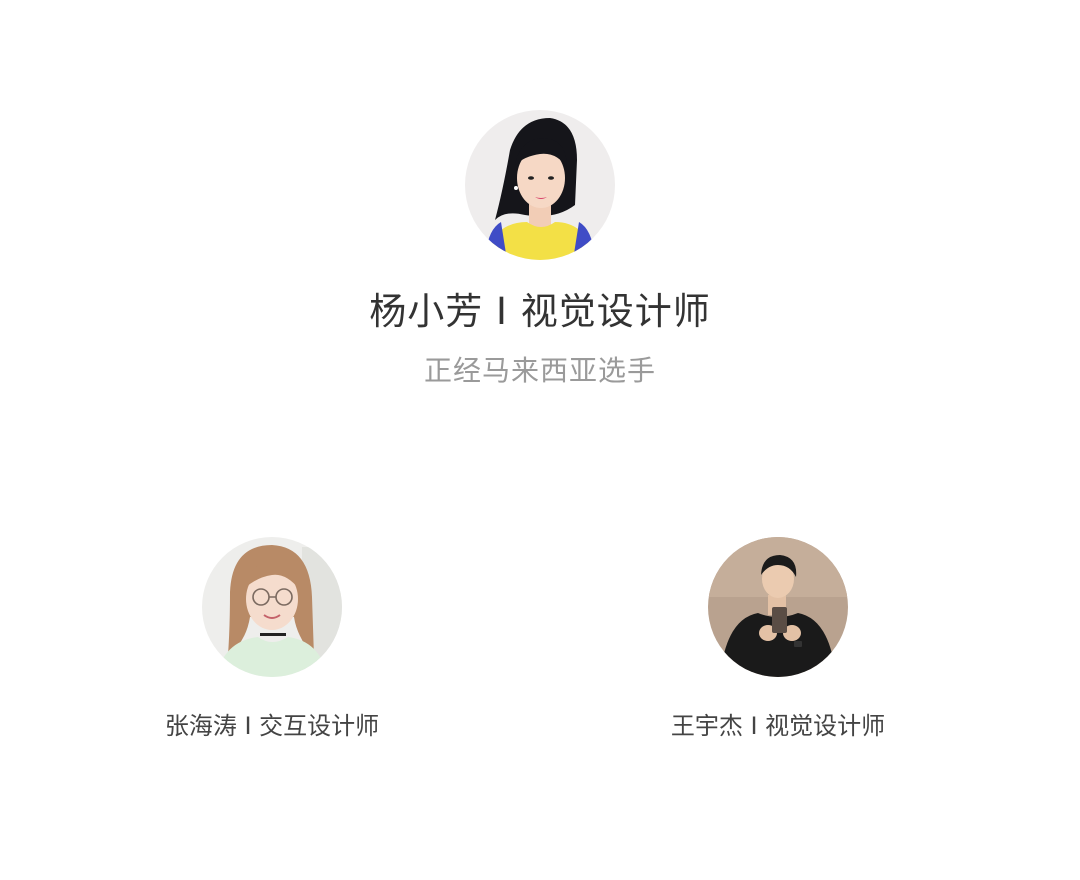 This screenshot has width=1080, height=880. I want to click on portrait-woman-glasses-icon, so click(272, 607).